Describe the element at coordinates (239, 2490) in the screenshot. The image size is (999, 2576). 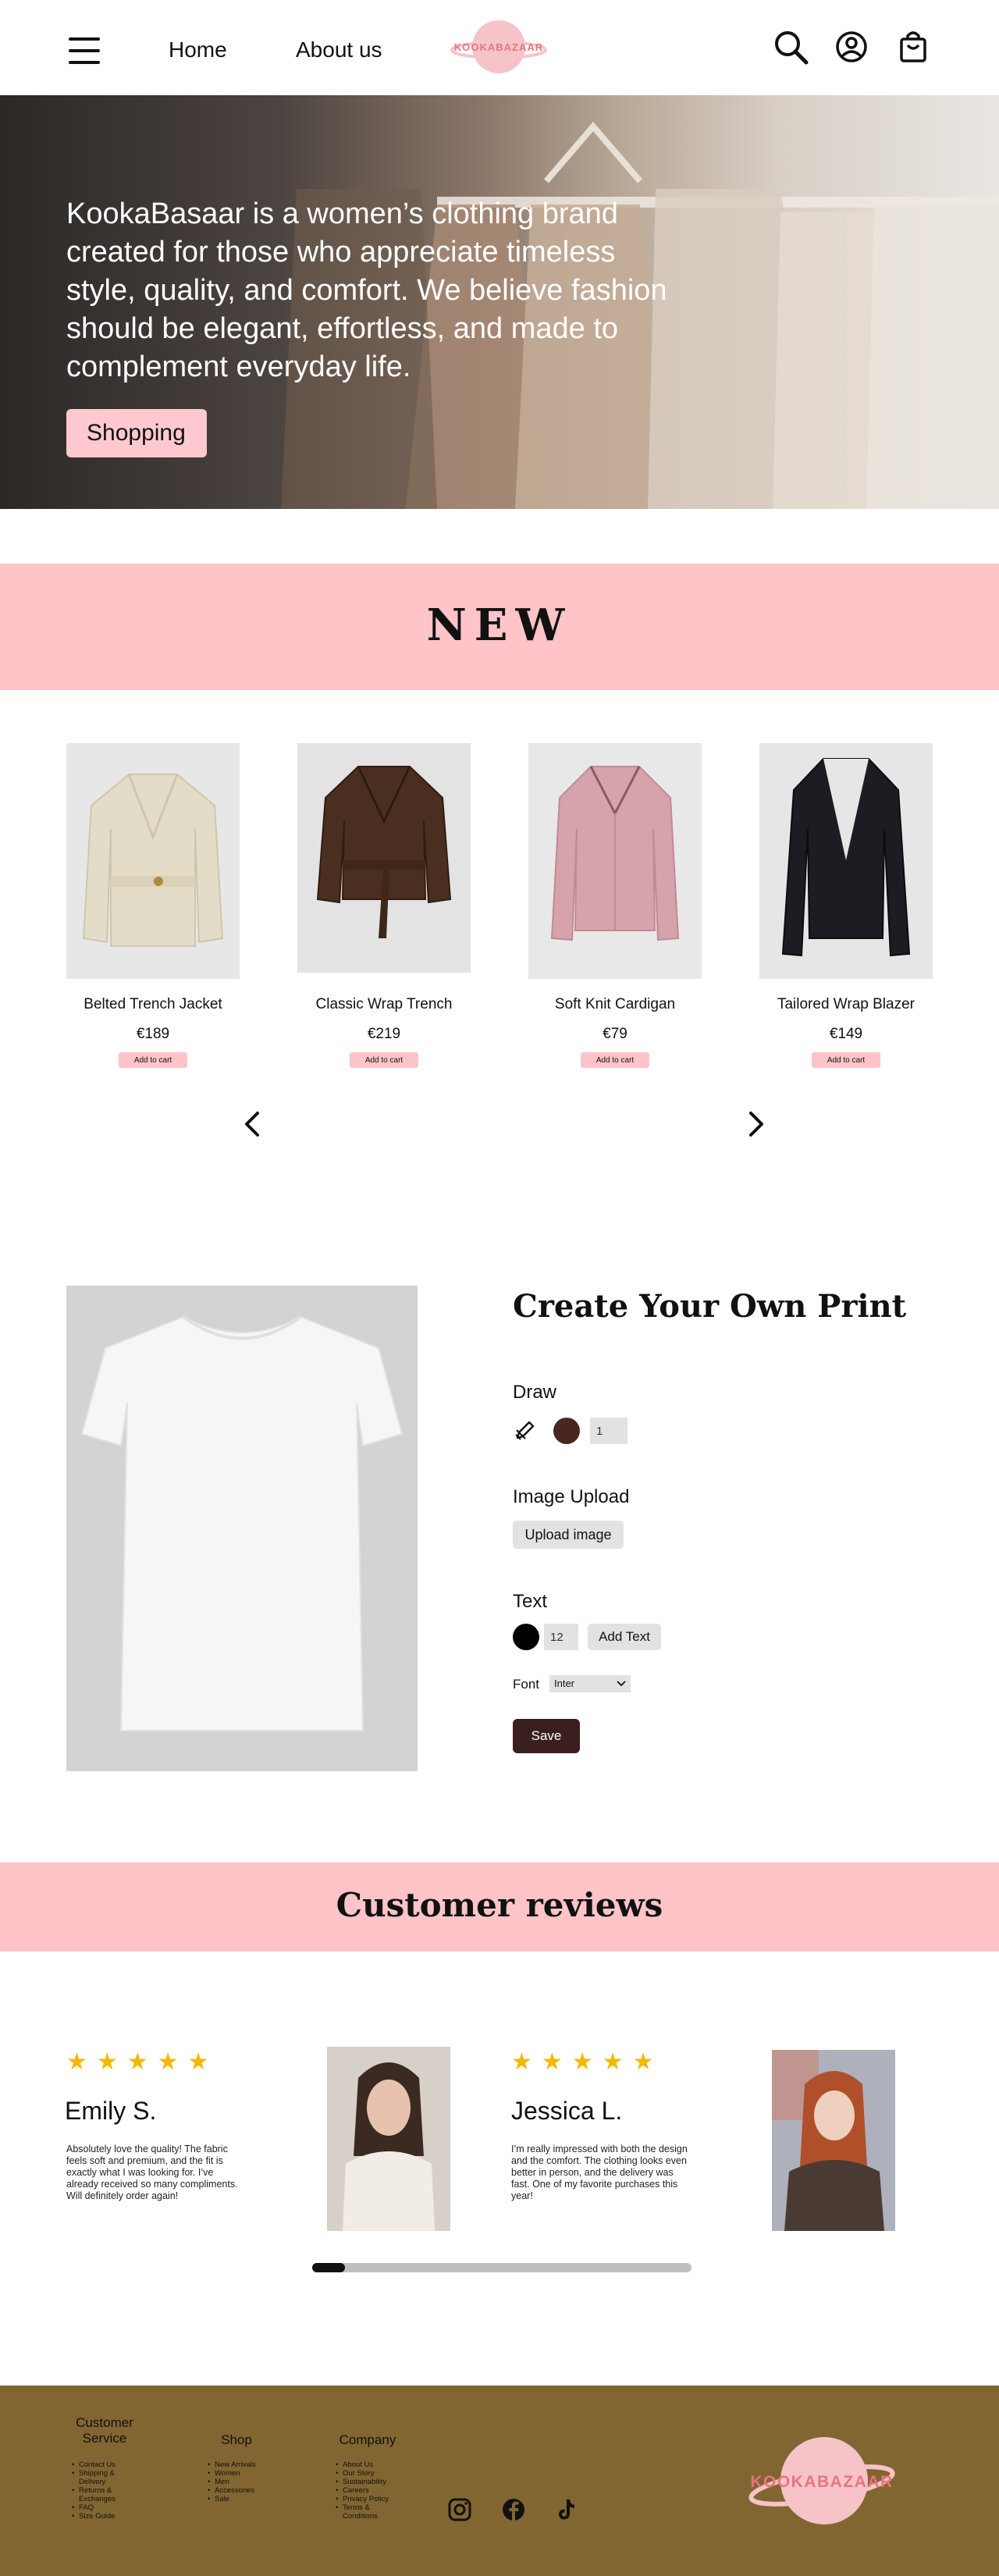
I see `footer-link: Accessories` at that location.